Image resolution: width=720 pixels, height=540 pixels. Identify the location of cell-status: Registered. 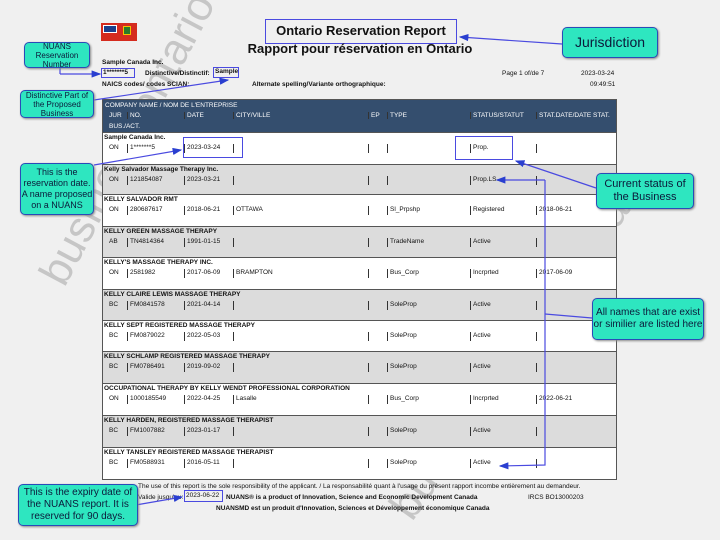
(487, 210).